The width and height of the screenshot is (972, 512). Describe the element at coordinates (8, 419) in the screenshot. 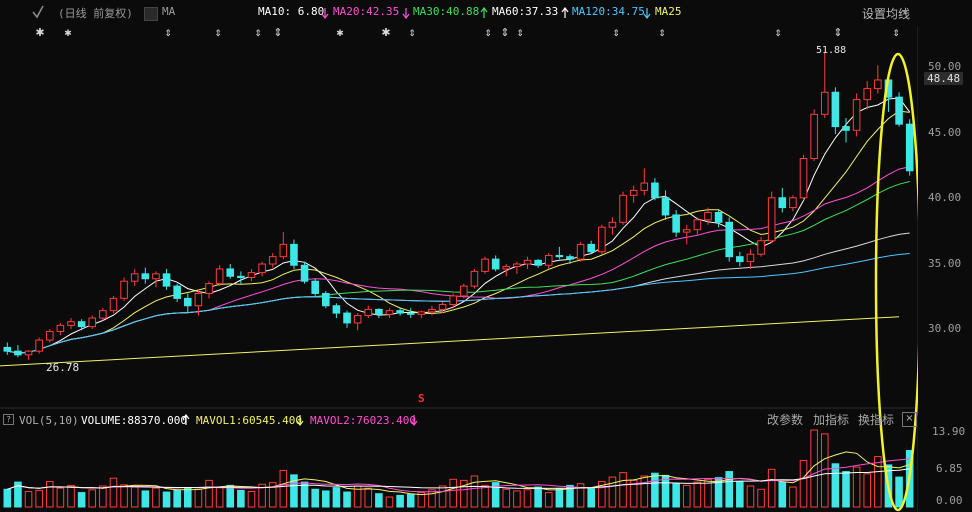

I see `help-icon: ?` at that location.